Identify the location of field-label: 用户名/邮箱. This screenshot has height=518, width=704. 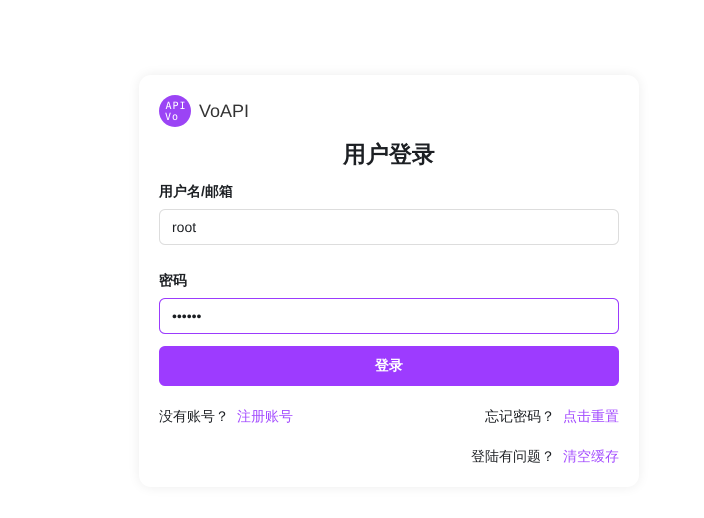
(196, 191).